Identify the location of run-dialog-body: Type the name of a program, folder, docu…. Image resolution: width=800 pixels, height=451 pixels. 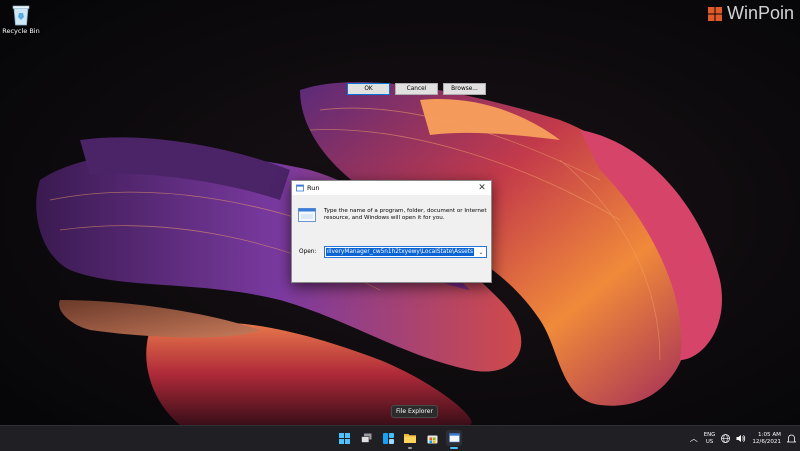
(391, 239).